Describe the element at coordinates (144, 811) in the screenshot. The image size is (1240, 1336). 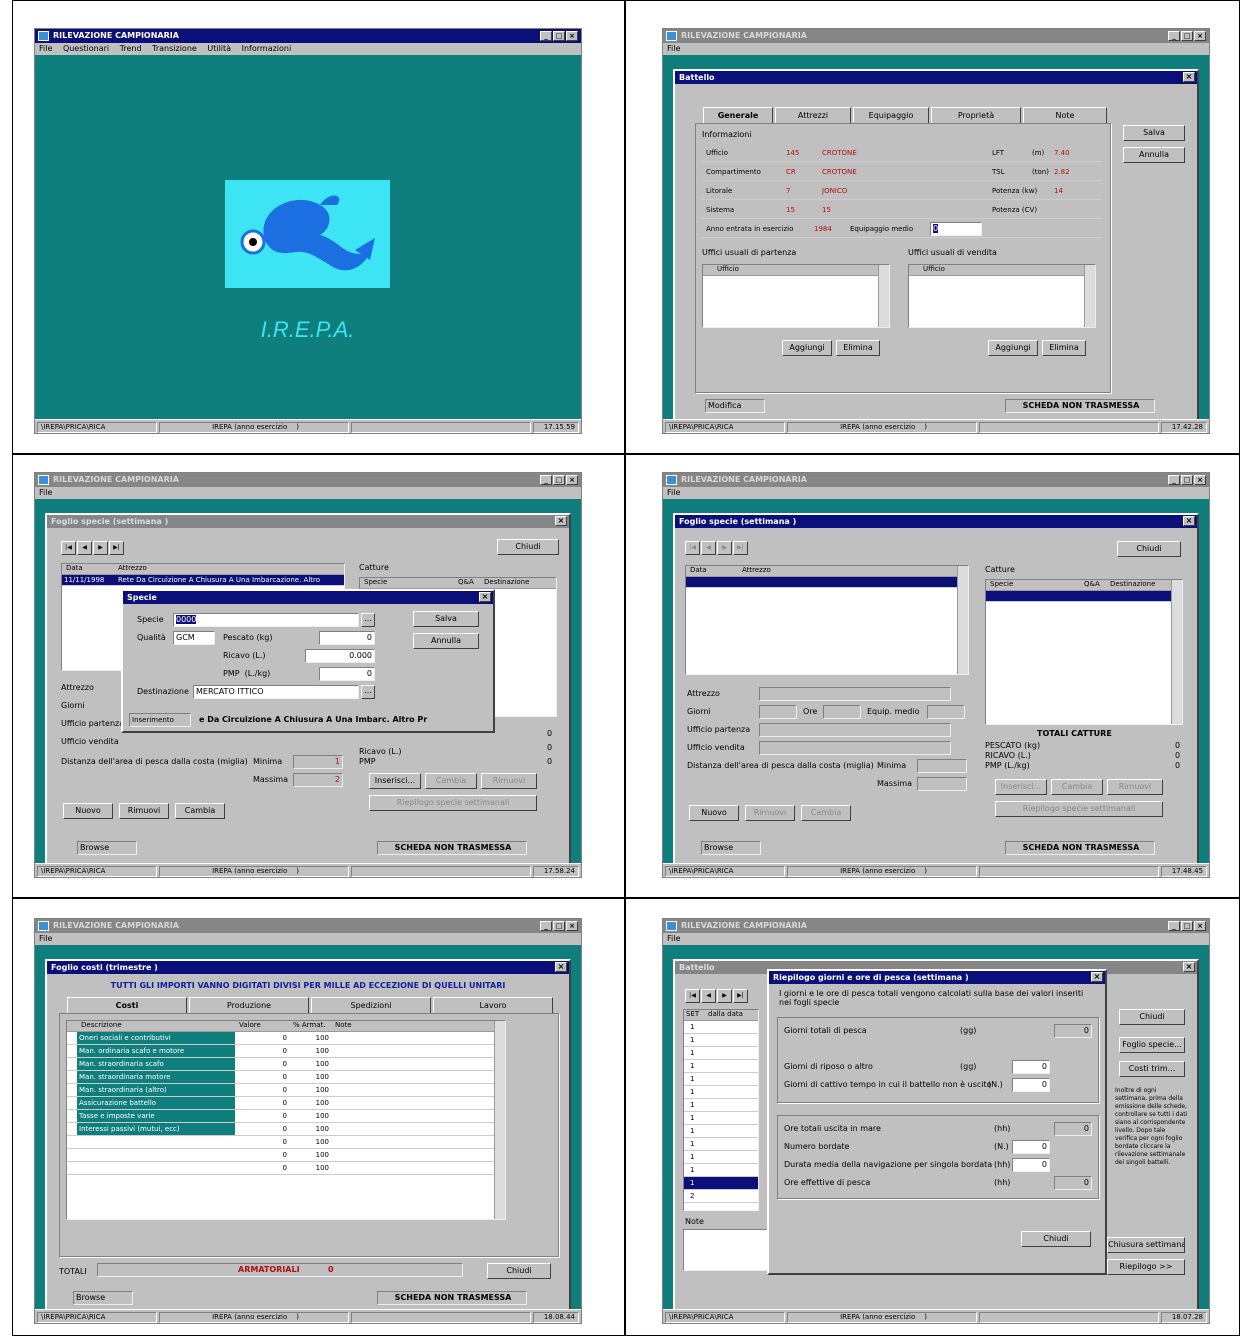
I see `remove-button: Rimuovi` at that location.